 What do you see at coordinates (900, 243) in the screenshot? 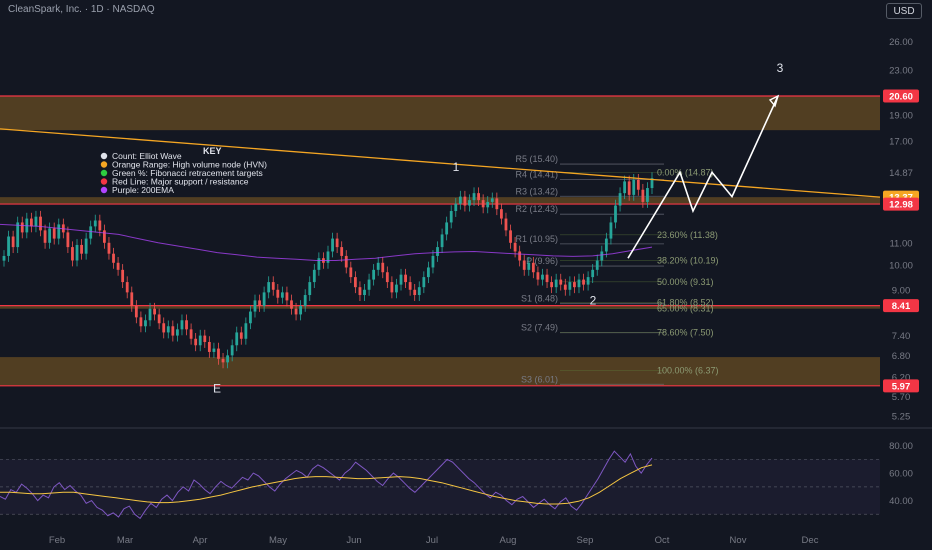
I see `price-tick-label: 11.00` at bounding box center [900, 243].